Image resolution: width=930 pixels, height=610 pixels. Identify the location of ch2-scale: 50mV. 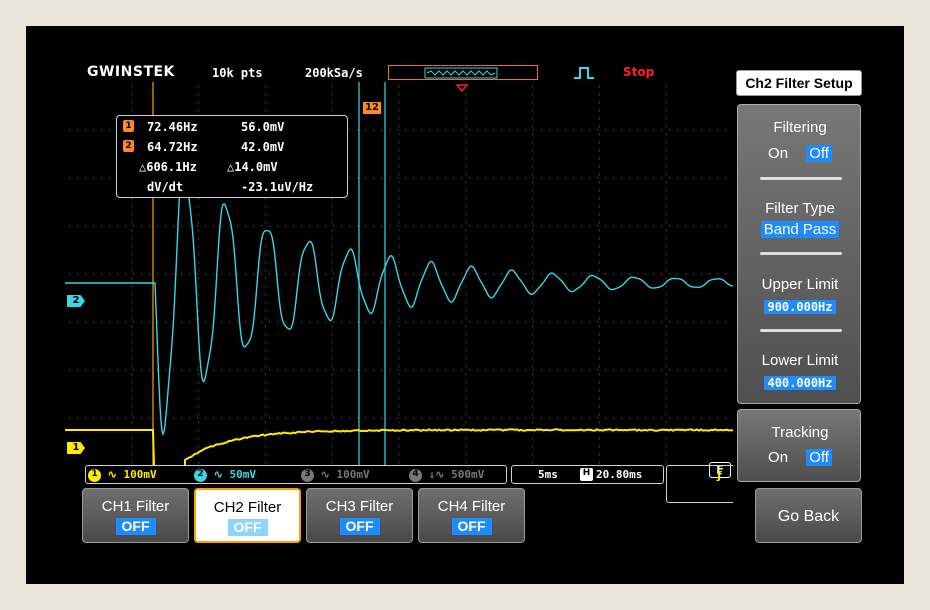
(242, 474).